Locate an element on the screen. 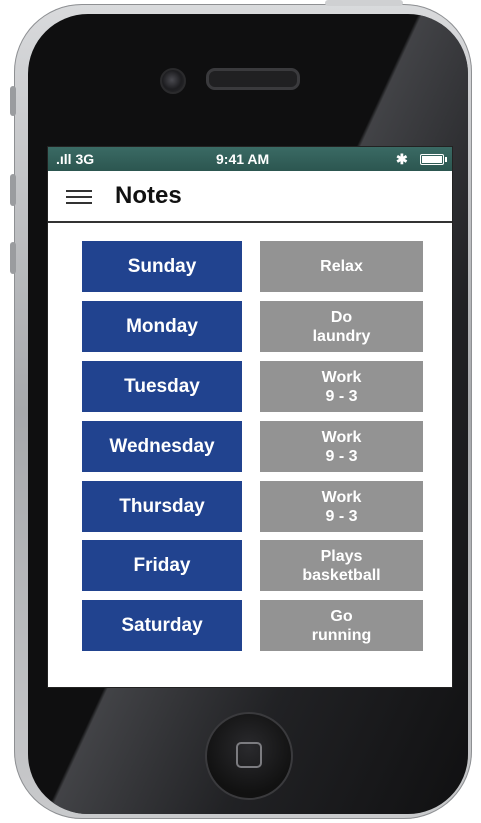 This screenshot has width=481, height=823. note-button-thursday: Work 9 - 3 is located at coordinates (341, 506).